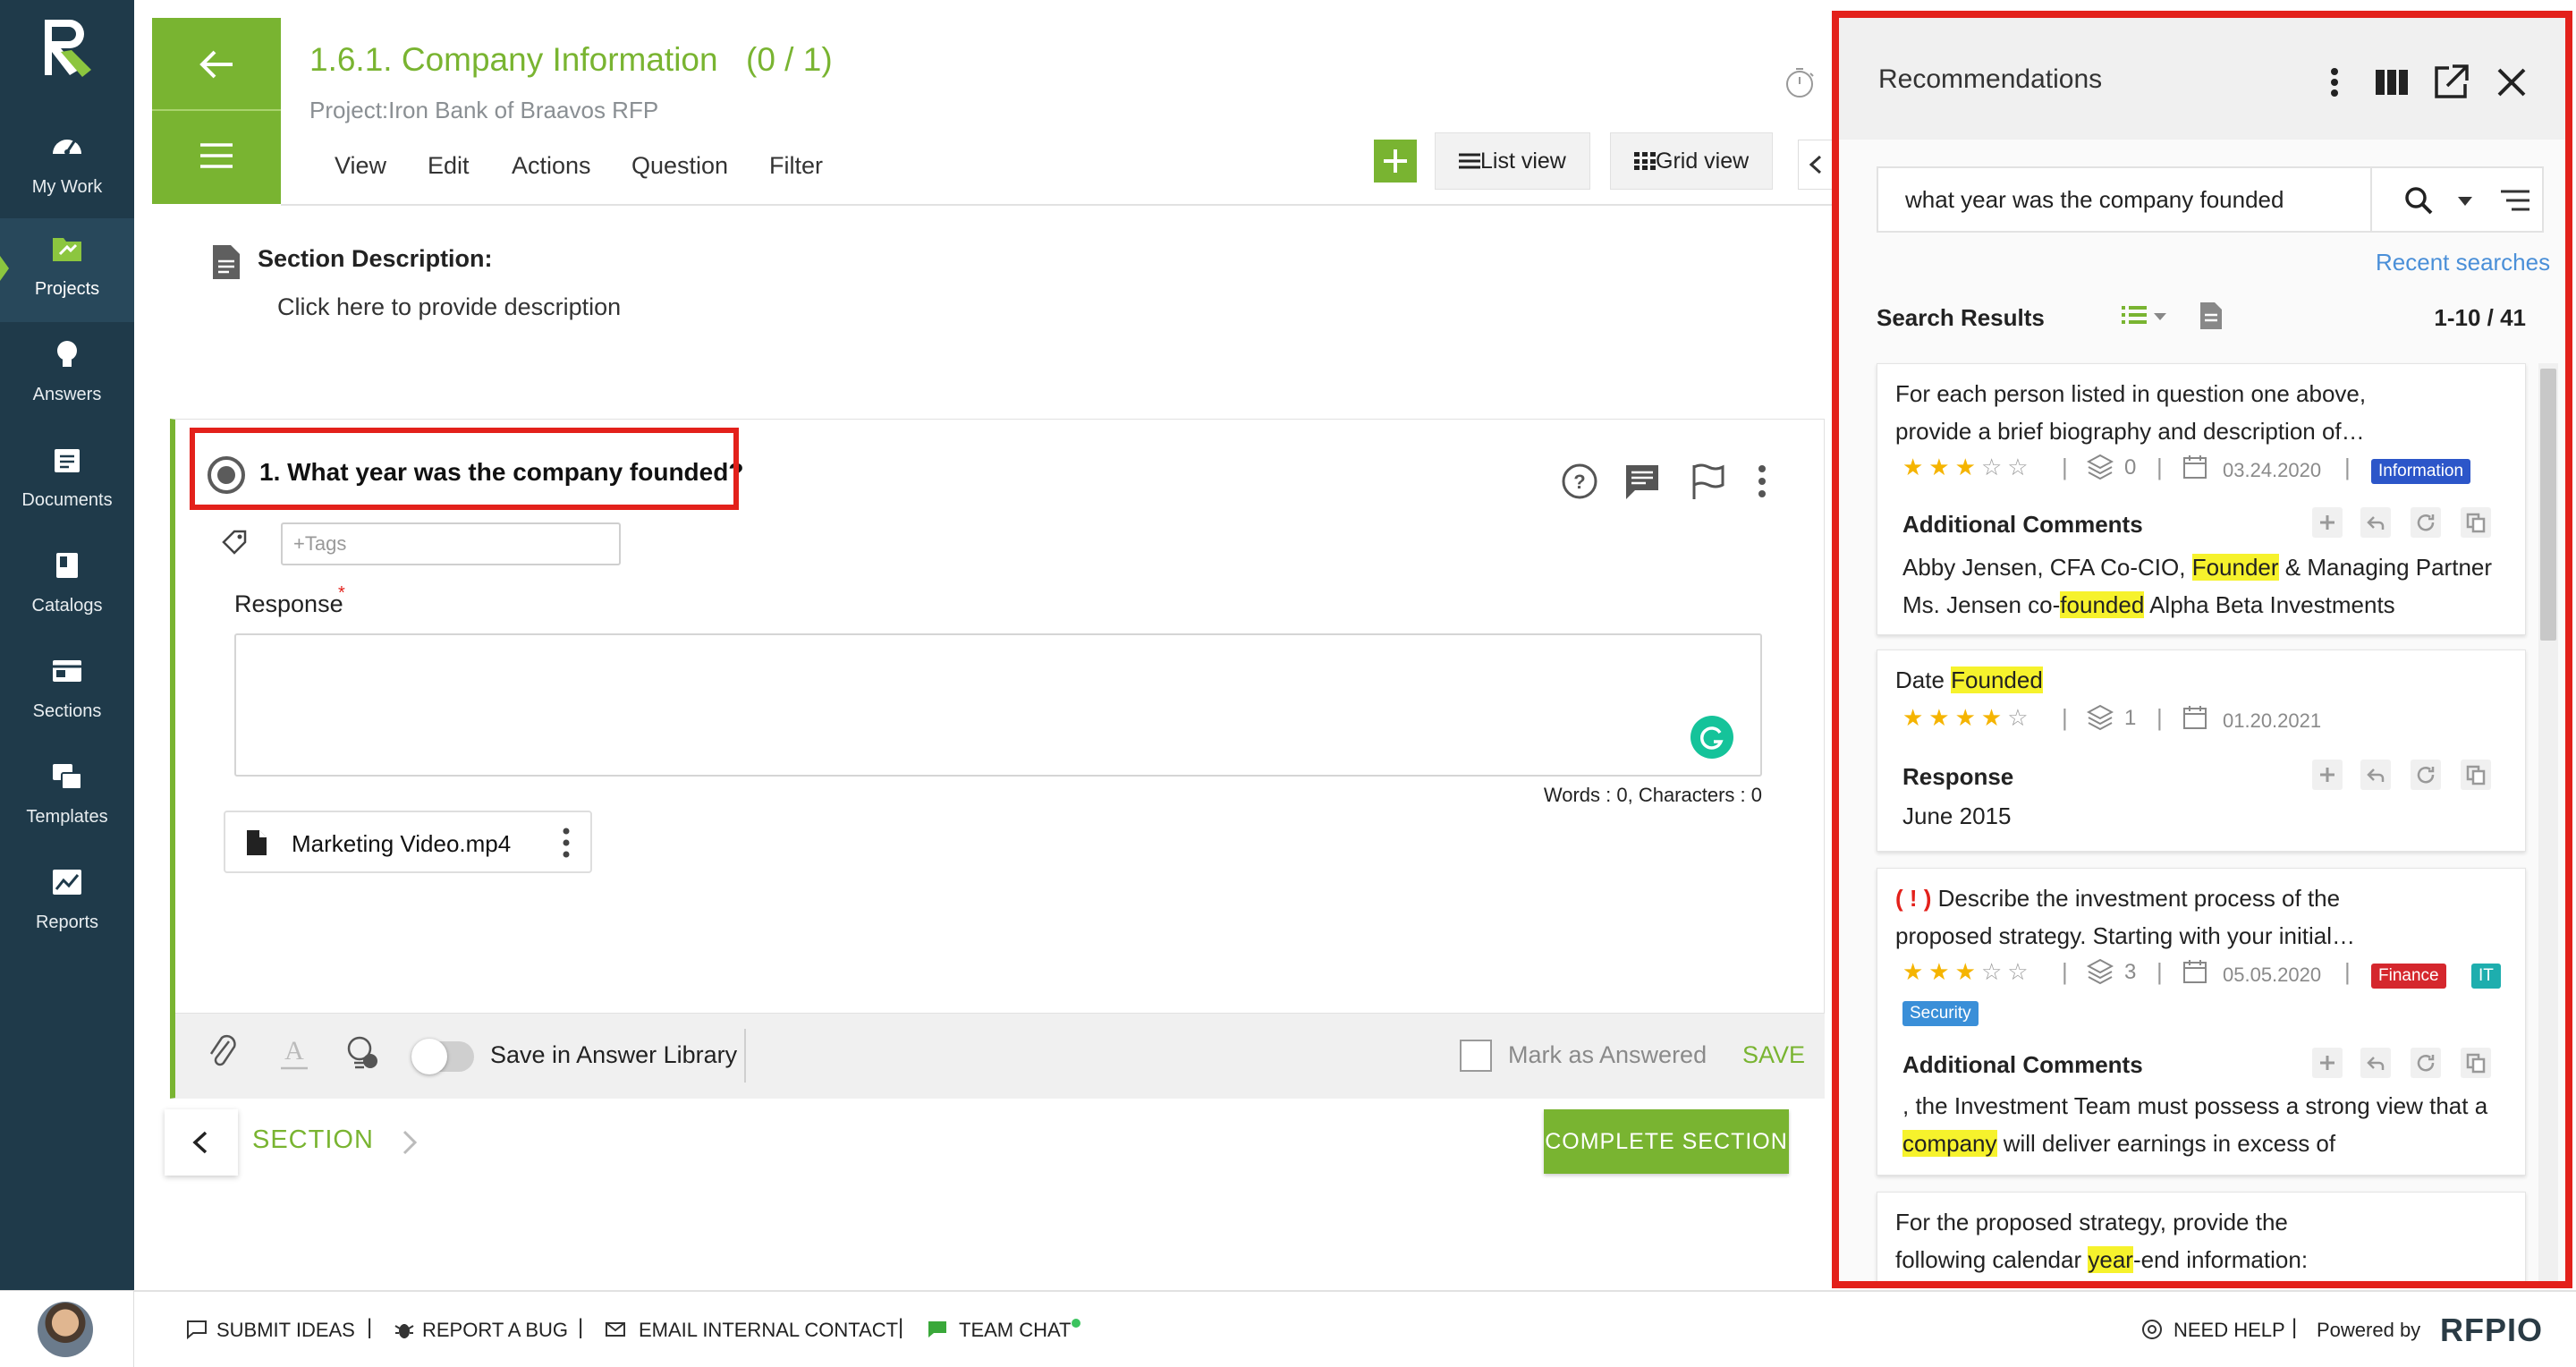 The image size is (2576, 1367). What do you see at coordinates (1990, 79) in the screenshot?
I see `recommendations-title: Recommendations` at bounding box center [1990, 79].